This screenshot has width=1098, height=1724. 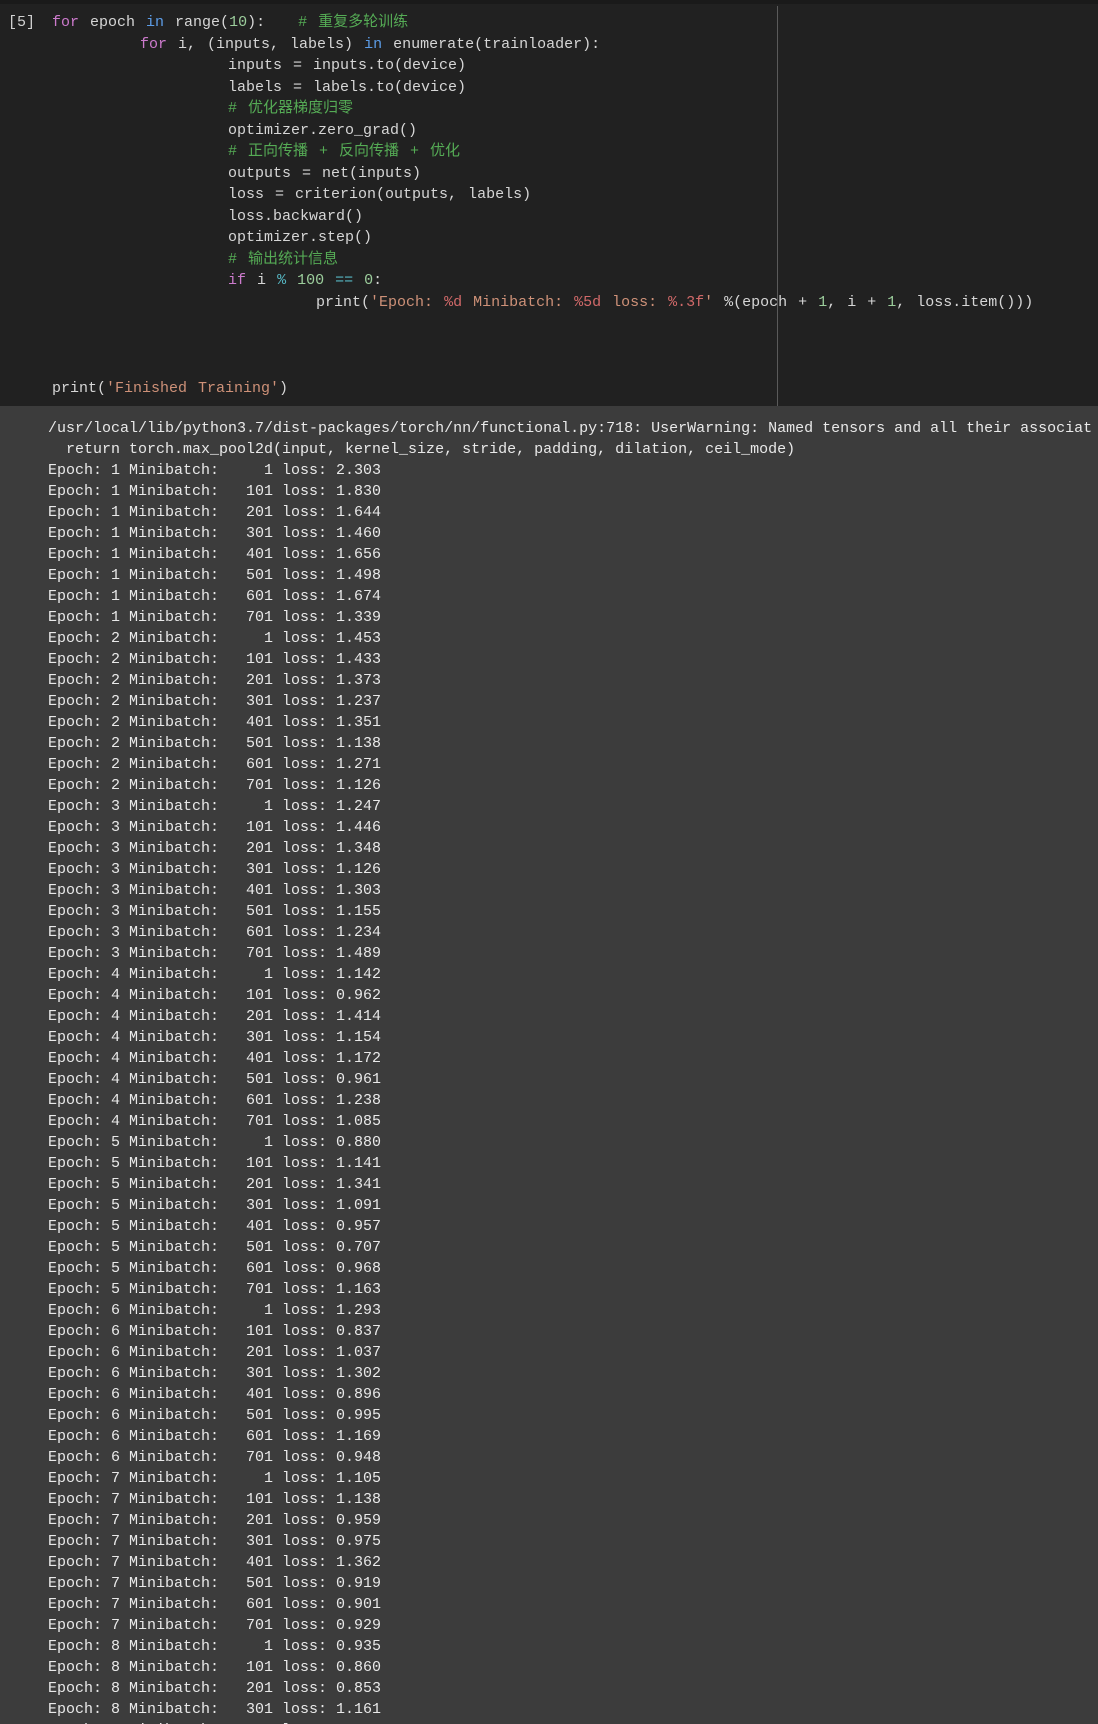 I want to click on output-line: Epoch: 2 Minibatch: 1 loss: 1.453, so click(x=215, y=638).